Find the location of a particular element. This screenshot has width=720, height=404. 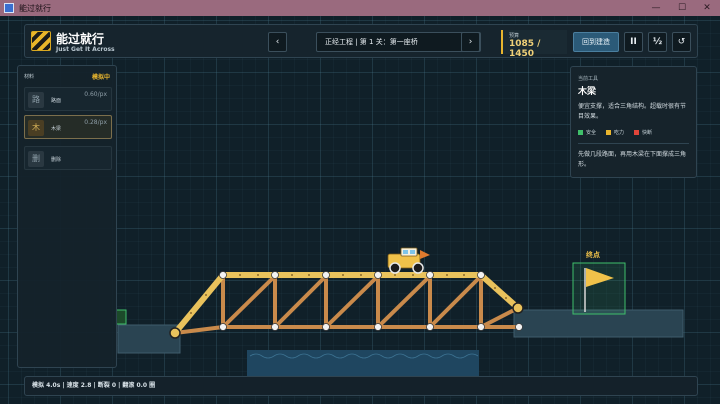

legend-label: 快断 is located at coordinates (647, 133).